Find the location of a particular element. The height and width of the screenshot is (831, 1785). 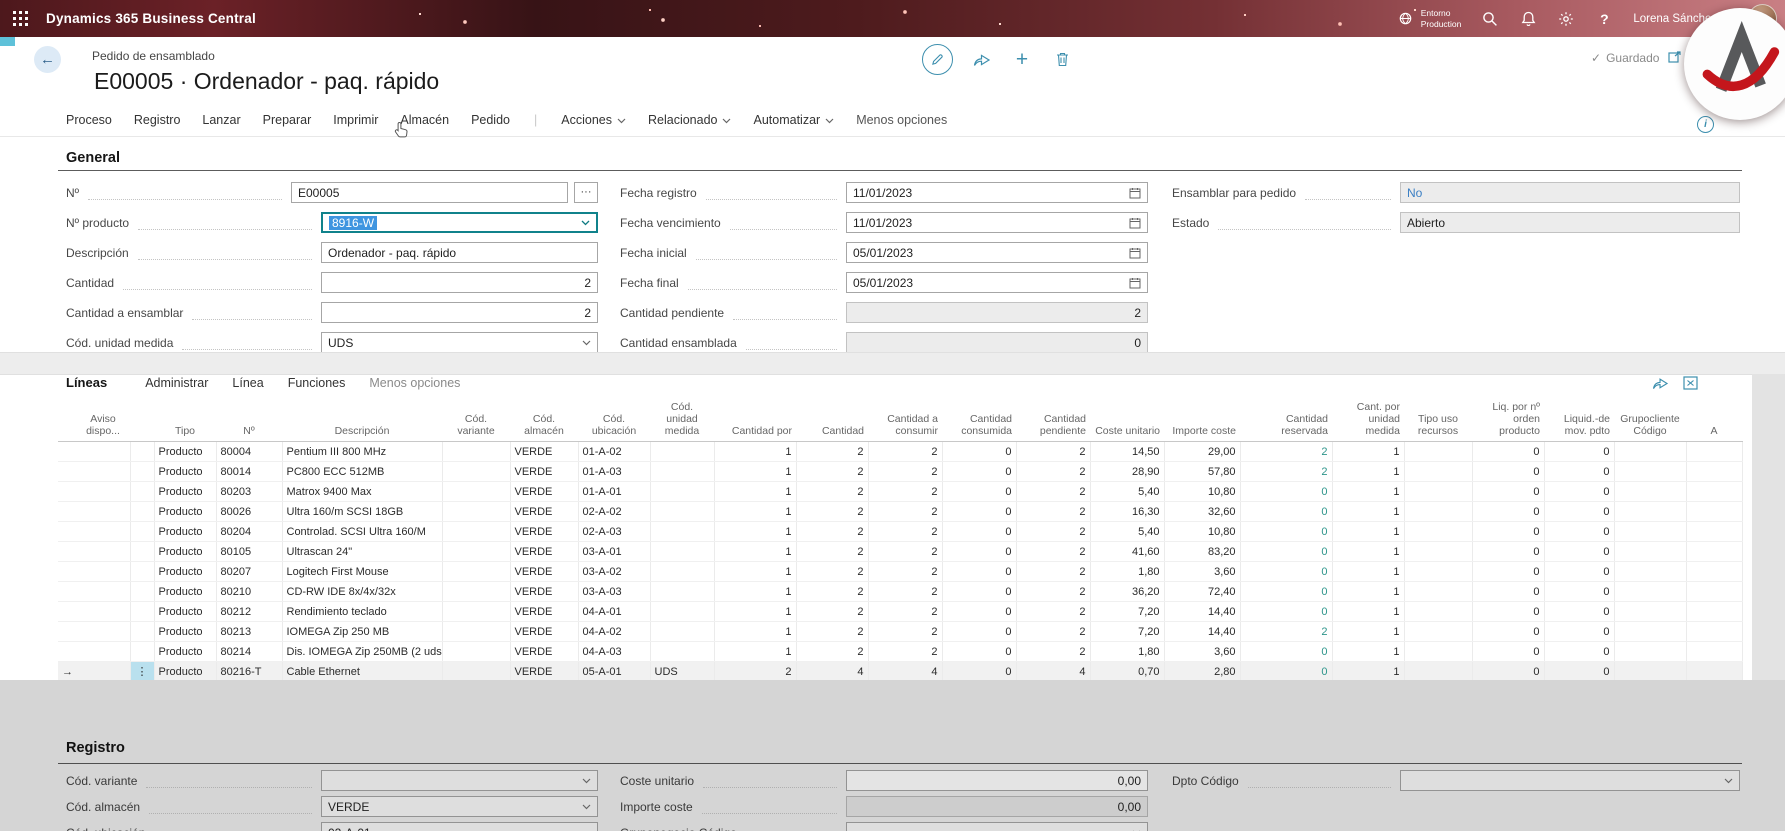

field-no: E00005 is located at coordinates (429, 192).